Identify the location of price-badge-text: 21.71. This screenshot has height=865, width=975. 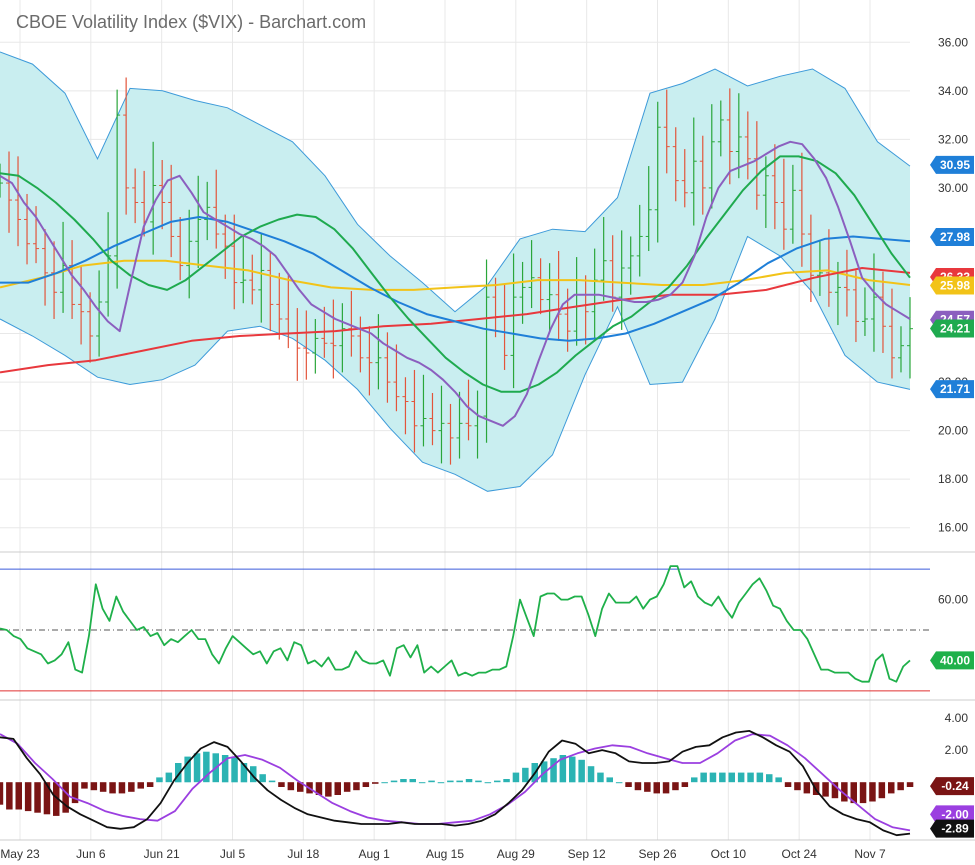
(955, 389).